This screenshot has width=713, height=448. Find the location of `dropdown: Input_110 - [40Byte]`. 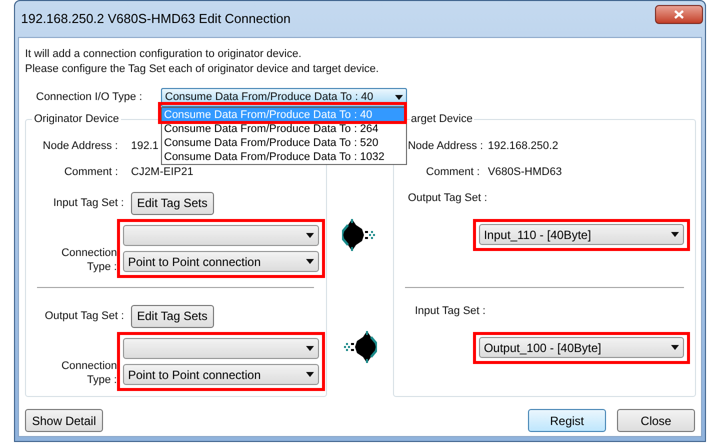

dropdown: Input_110 - [40Byte] is located at coordinates (581, 234).